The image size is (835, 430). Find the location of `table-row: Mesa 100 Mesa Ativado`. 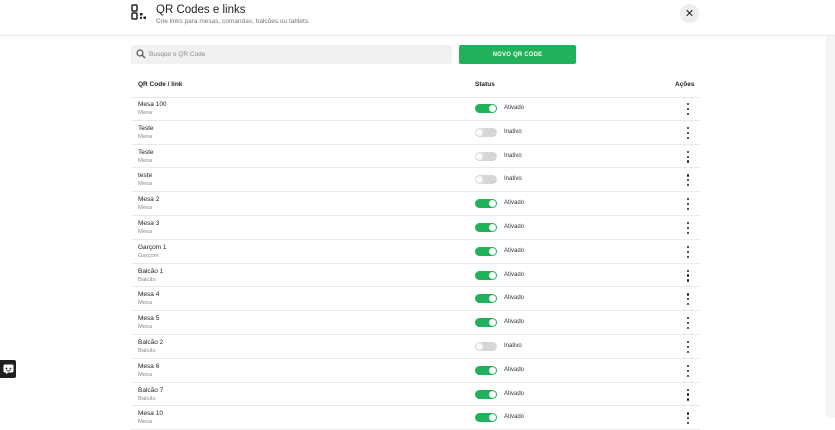

table-row: Mesa 100 Mesa Ativado is located at coordinates (415, 109).